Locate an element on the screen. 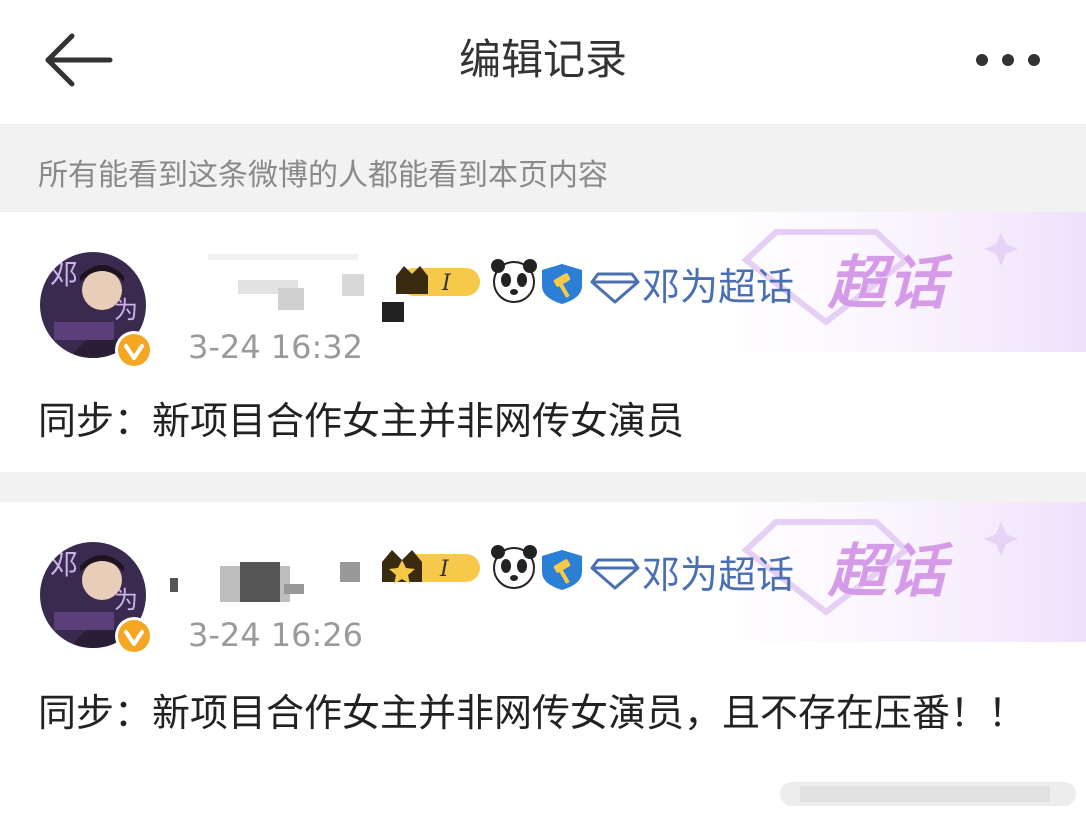  back-button is located at coordinates (80, 60).